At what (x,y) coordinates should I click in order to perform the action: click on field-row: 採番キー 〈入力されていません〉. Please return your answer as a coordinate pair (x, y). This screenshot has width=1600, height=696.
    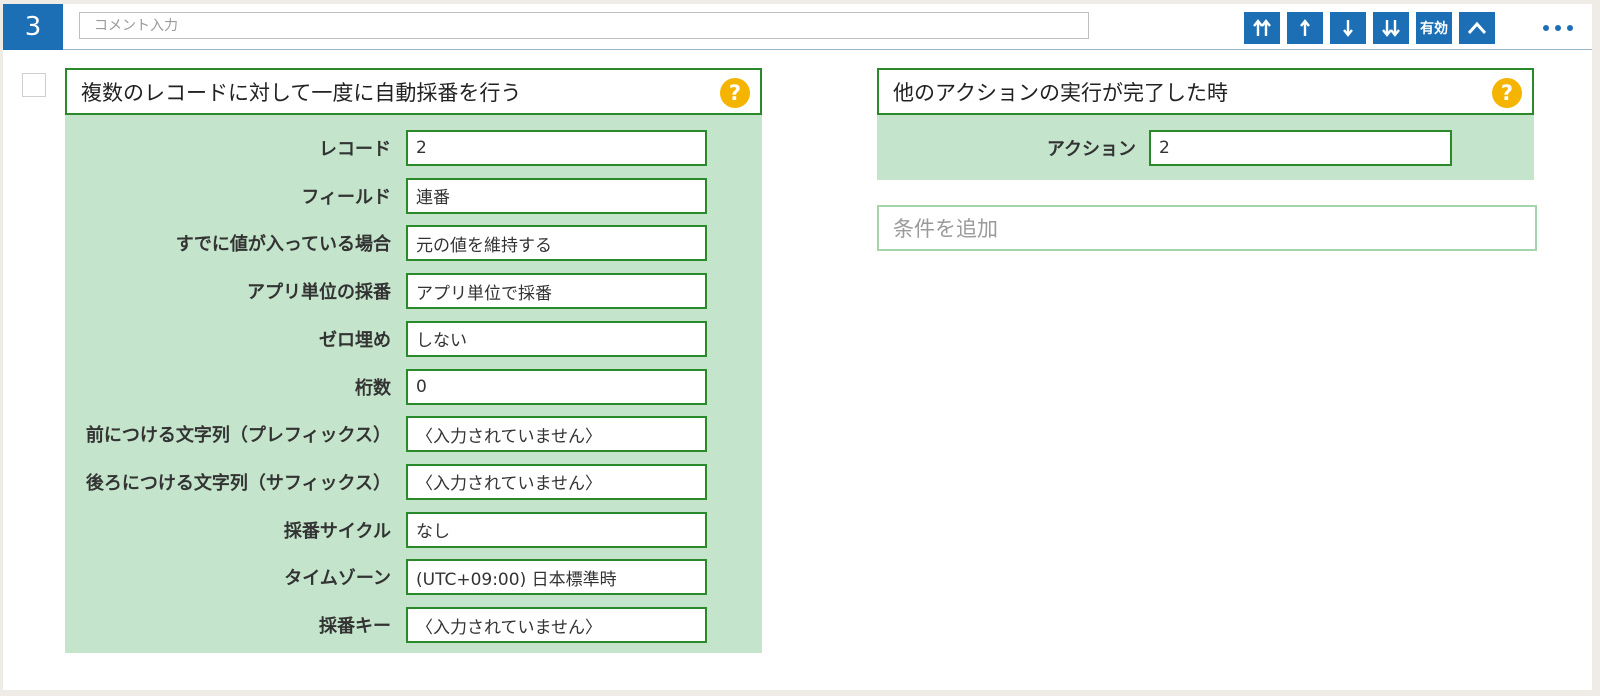
    Looking at the image, I should click on (413, 625).